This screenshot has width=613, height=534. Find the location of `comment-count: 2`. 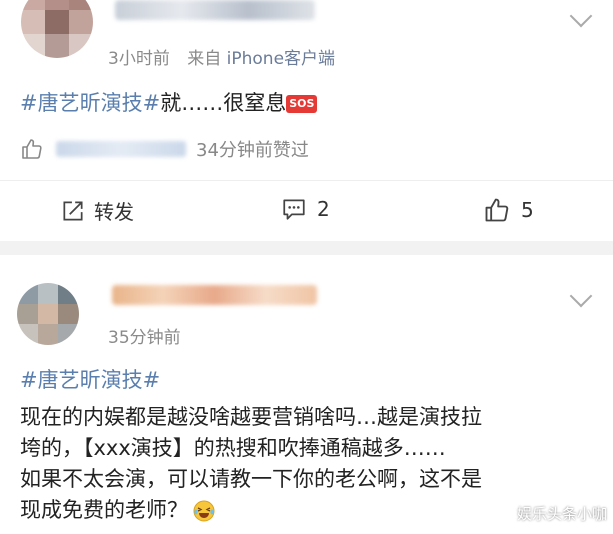

comment-count: 2 is located at coordinates (323, 209).